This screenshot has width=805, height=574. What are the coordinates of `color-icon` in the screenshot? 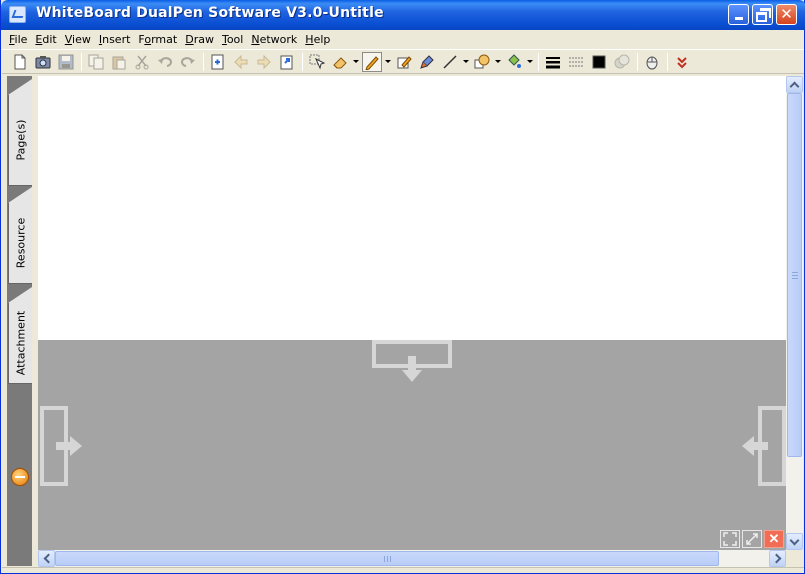 It's located at (599, 62).